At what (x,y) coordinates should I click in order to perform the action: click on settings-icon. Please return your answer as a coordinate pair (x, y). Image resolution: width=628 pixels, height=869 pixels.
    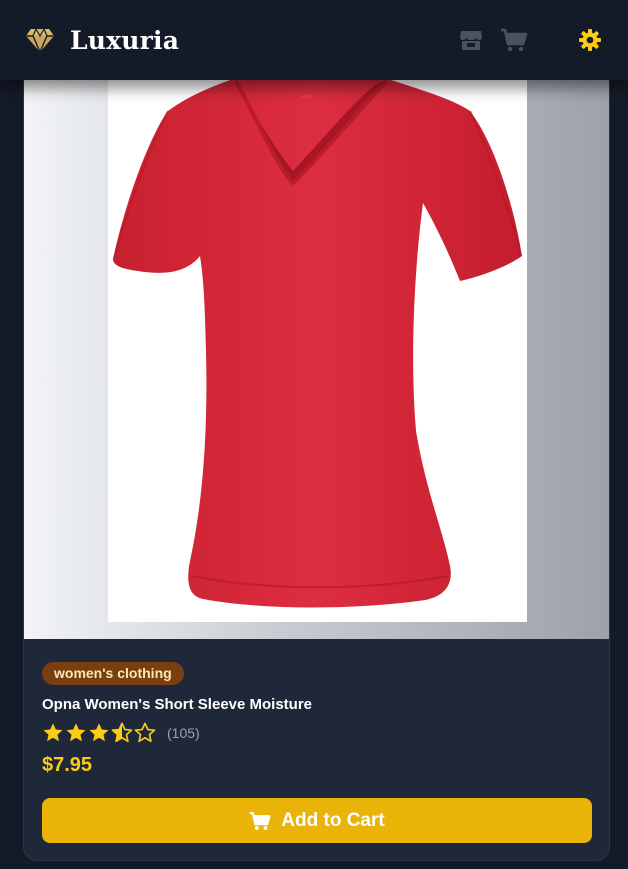
    Looking at the image, I should click on (590, 40).